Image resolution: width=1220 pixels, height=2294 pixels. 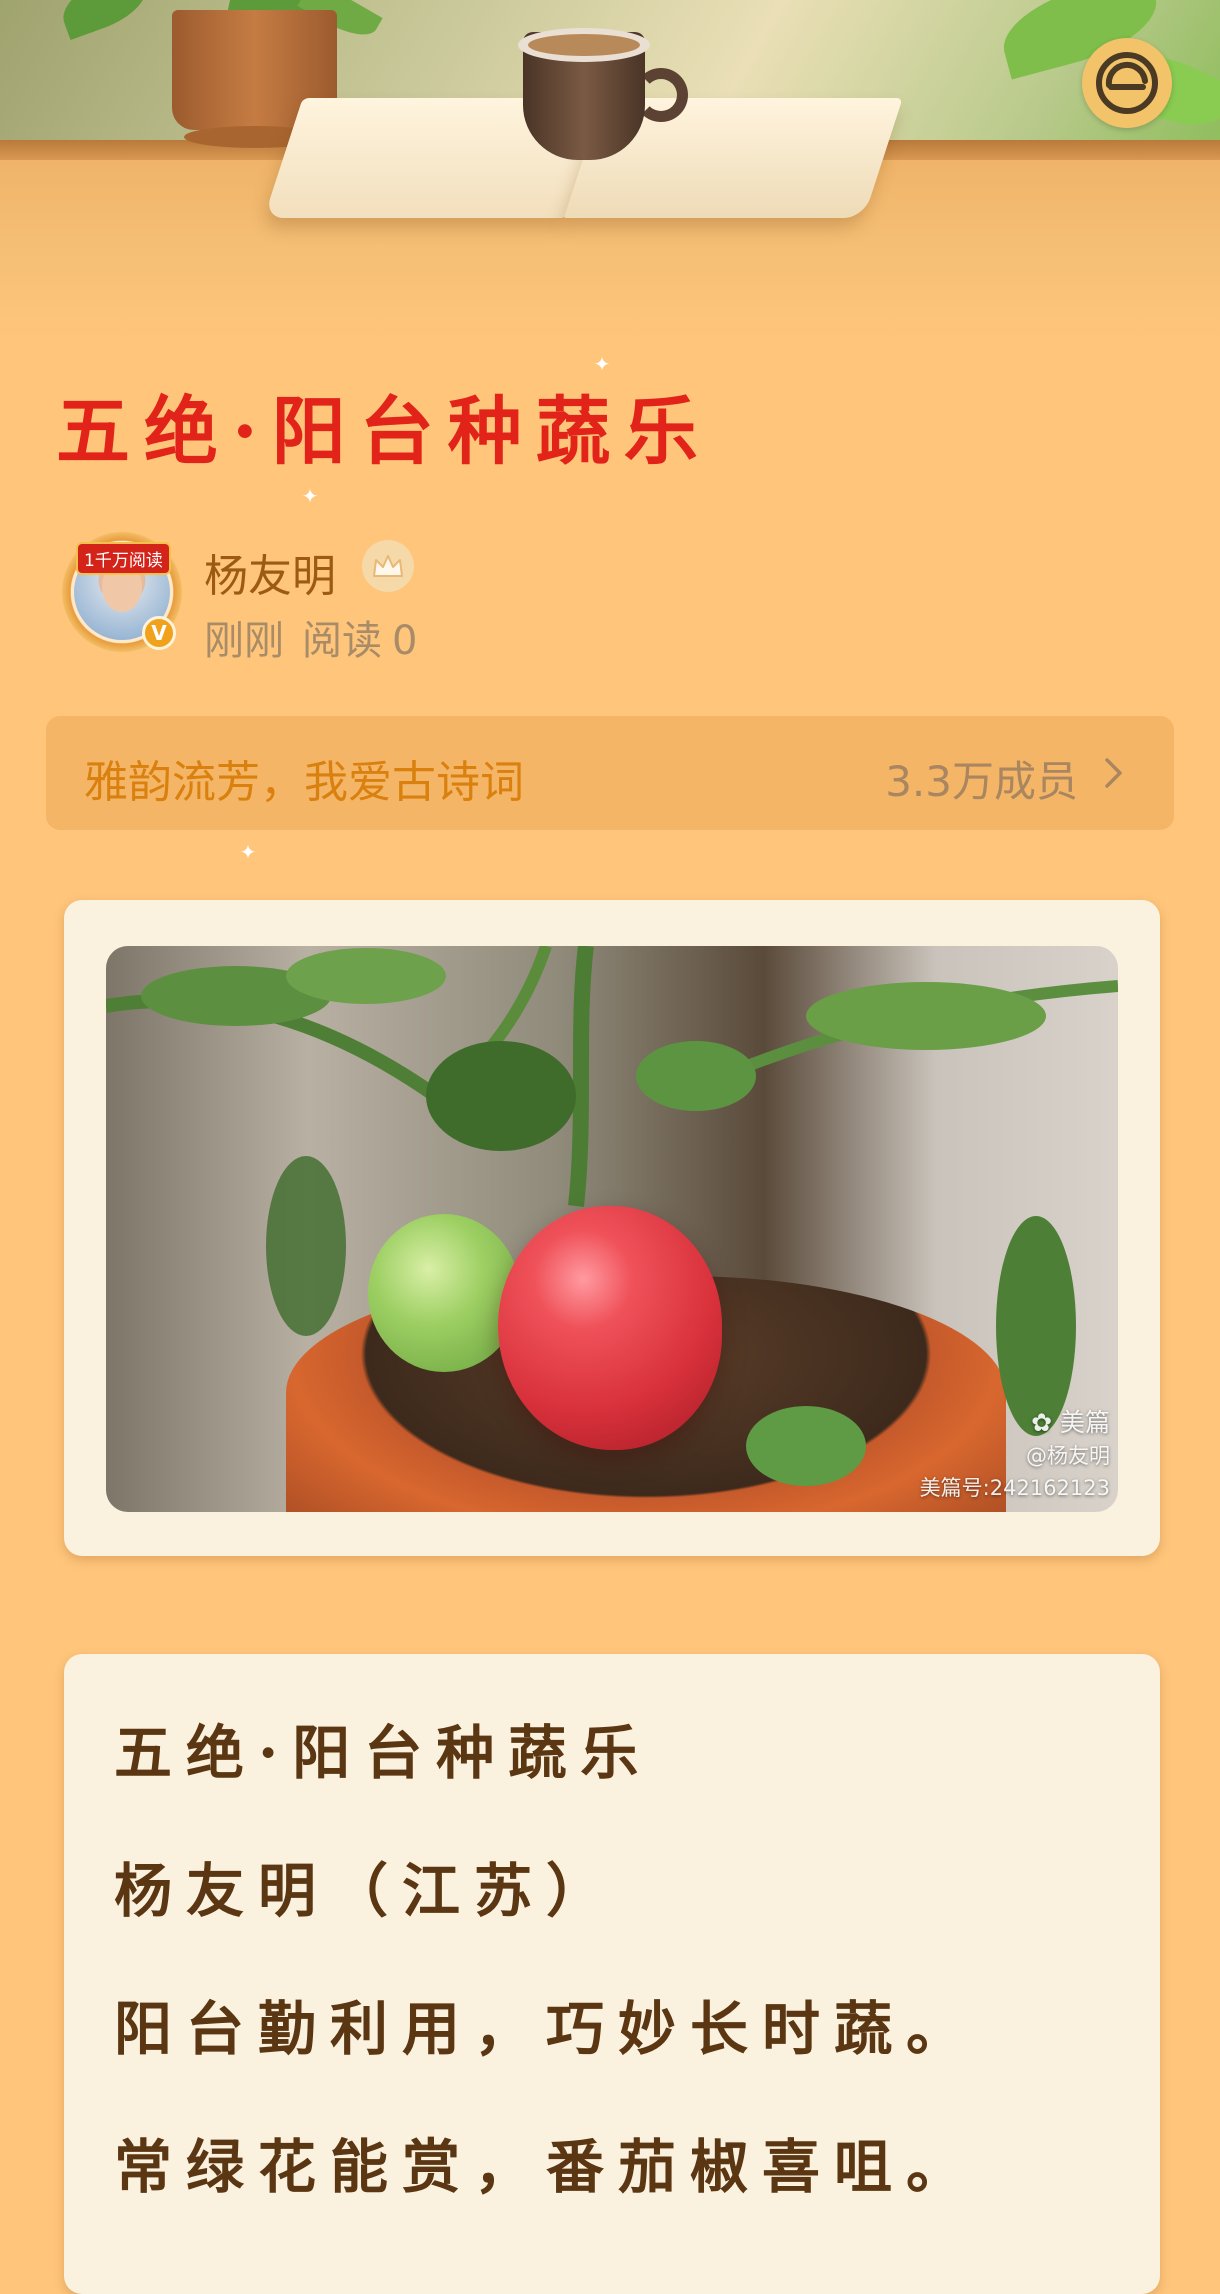 What do you see at coordinates (610, 170) in the screenshot?
I see `header-illustration` at bounding box center [610, 170].